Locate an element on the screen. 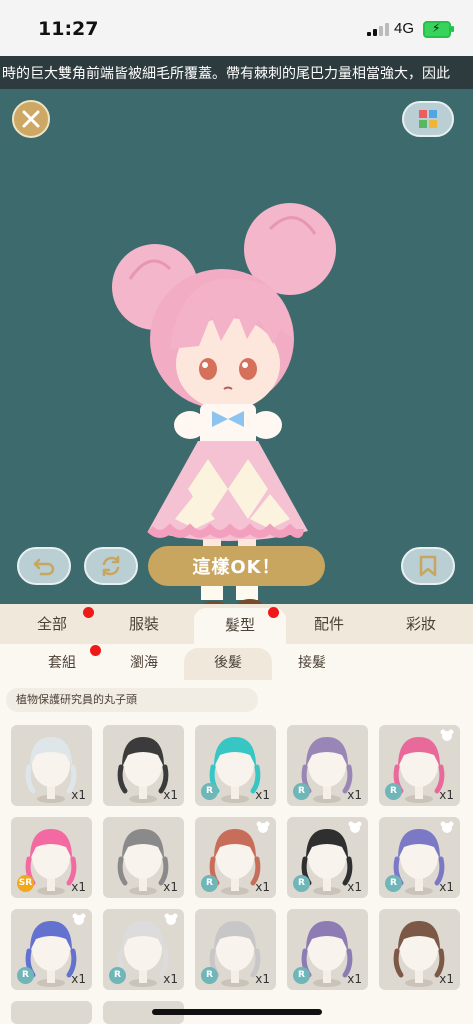 This screenshot has width=473, height=1024. hair-item-card is located at coordinates (51, 1012).